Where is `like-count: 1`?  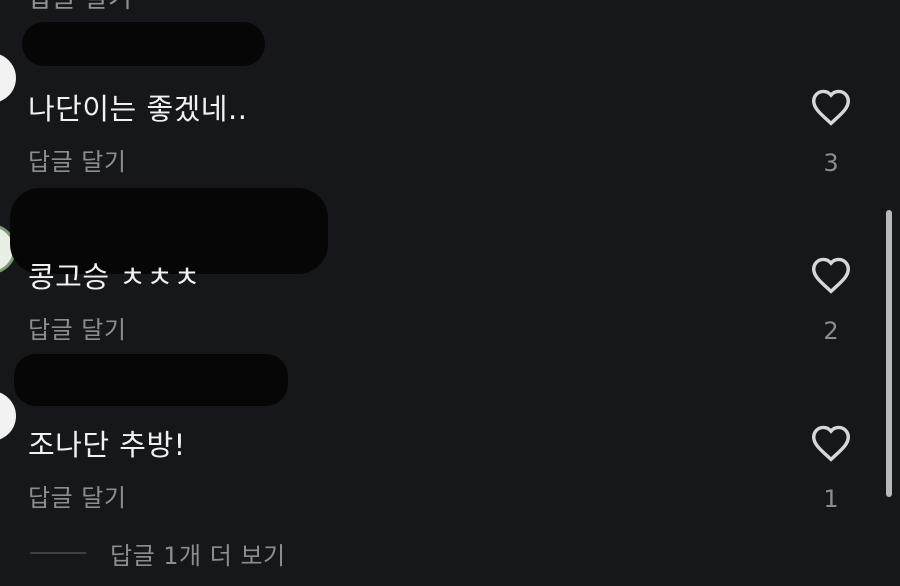 like-count: 1 is located at coordinates (831, 499).